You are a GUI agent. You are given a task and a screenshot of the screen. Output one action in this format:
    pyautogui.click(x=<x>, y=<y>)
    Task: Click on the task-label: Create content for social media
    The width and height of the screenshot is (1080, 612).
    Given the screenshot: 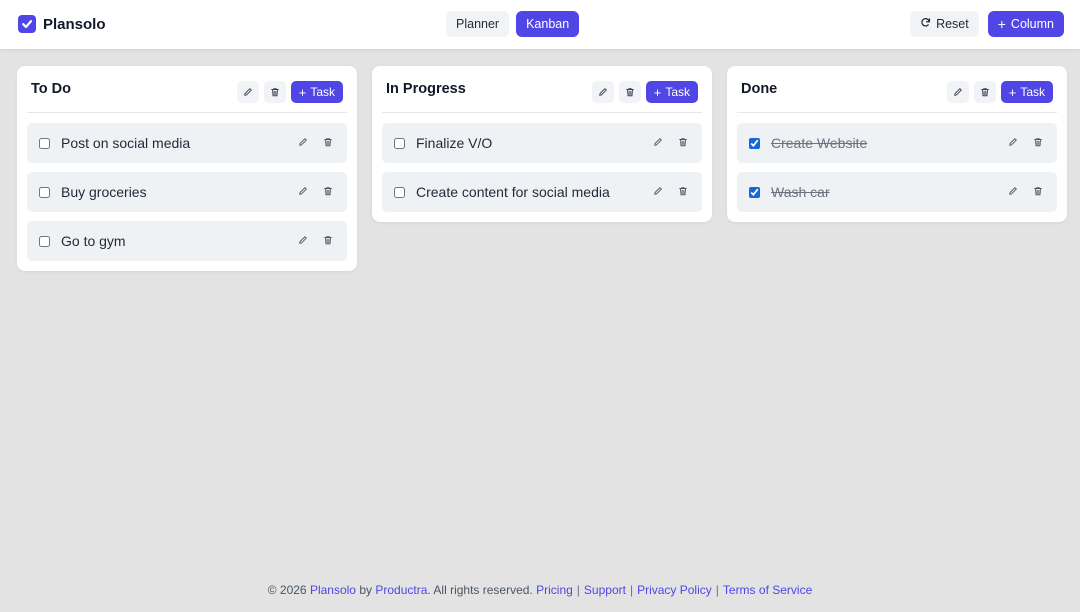 What is the action you would take?
    pyautogui.click(x=513, y=192)
    